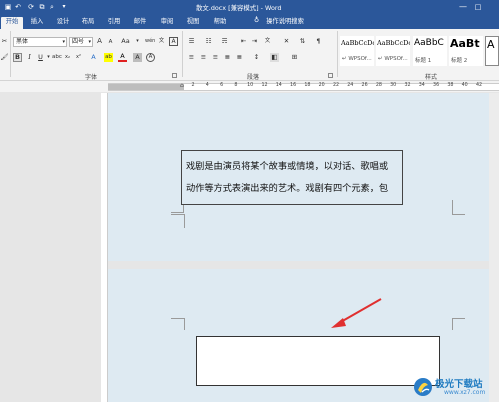 The image size is (499, 402). Describe the element at coordinates (249, 21) in the screenshot. I see `ribbon-tabs: 开始 插入 设计 布局 引用 邮件 审阅 视图 帮助 ♁ 操作说明搜索` at that location.